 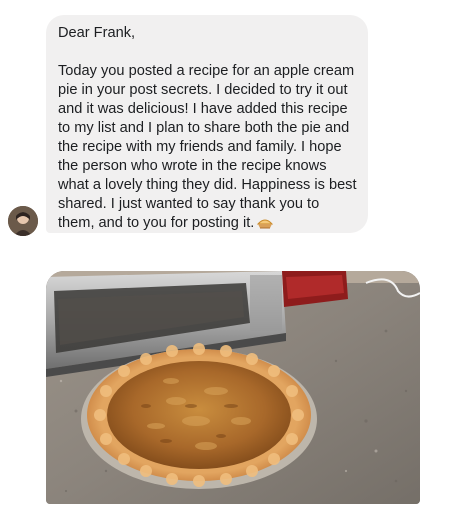 I want to click on message-line-last: them, and to you for posting it., so click(x=207, y=225).